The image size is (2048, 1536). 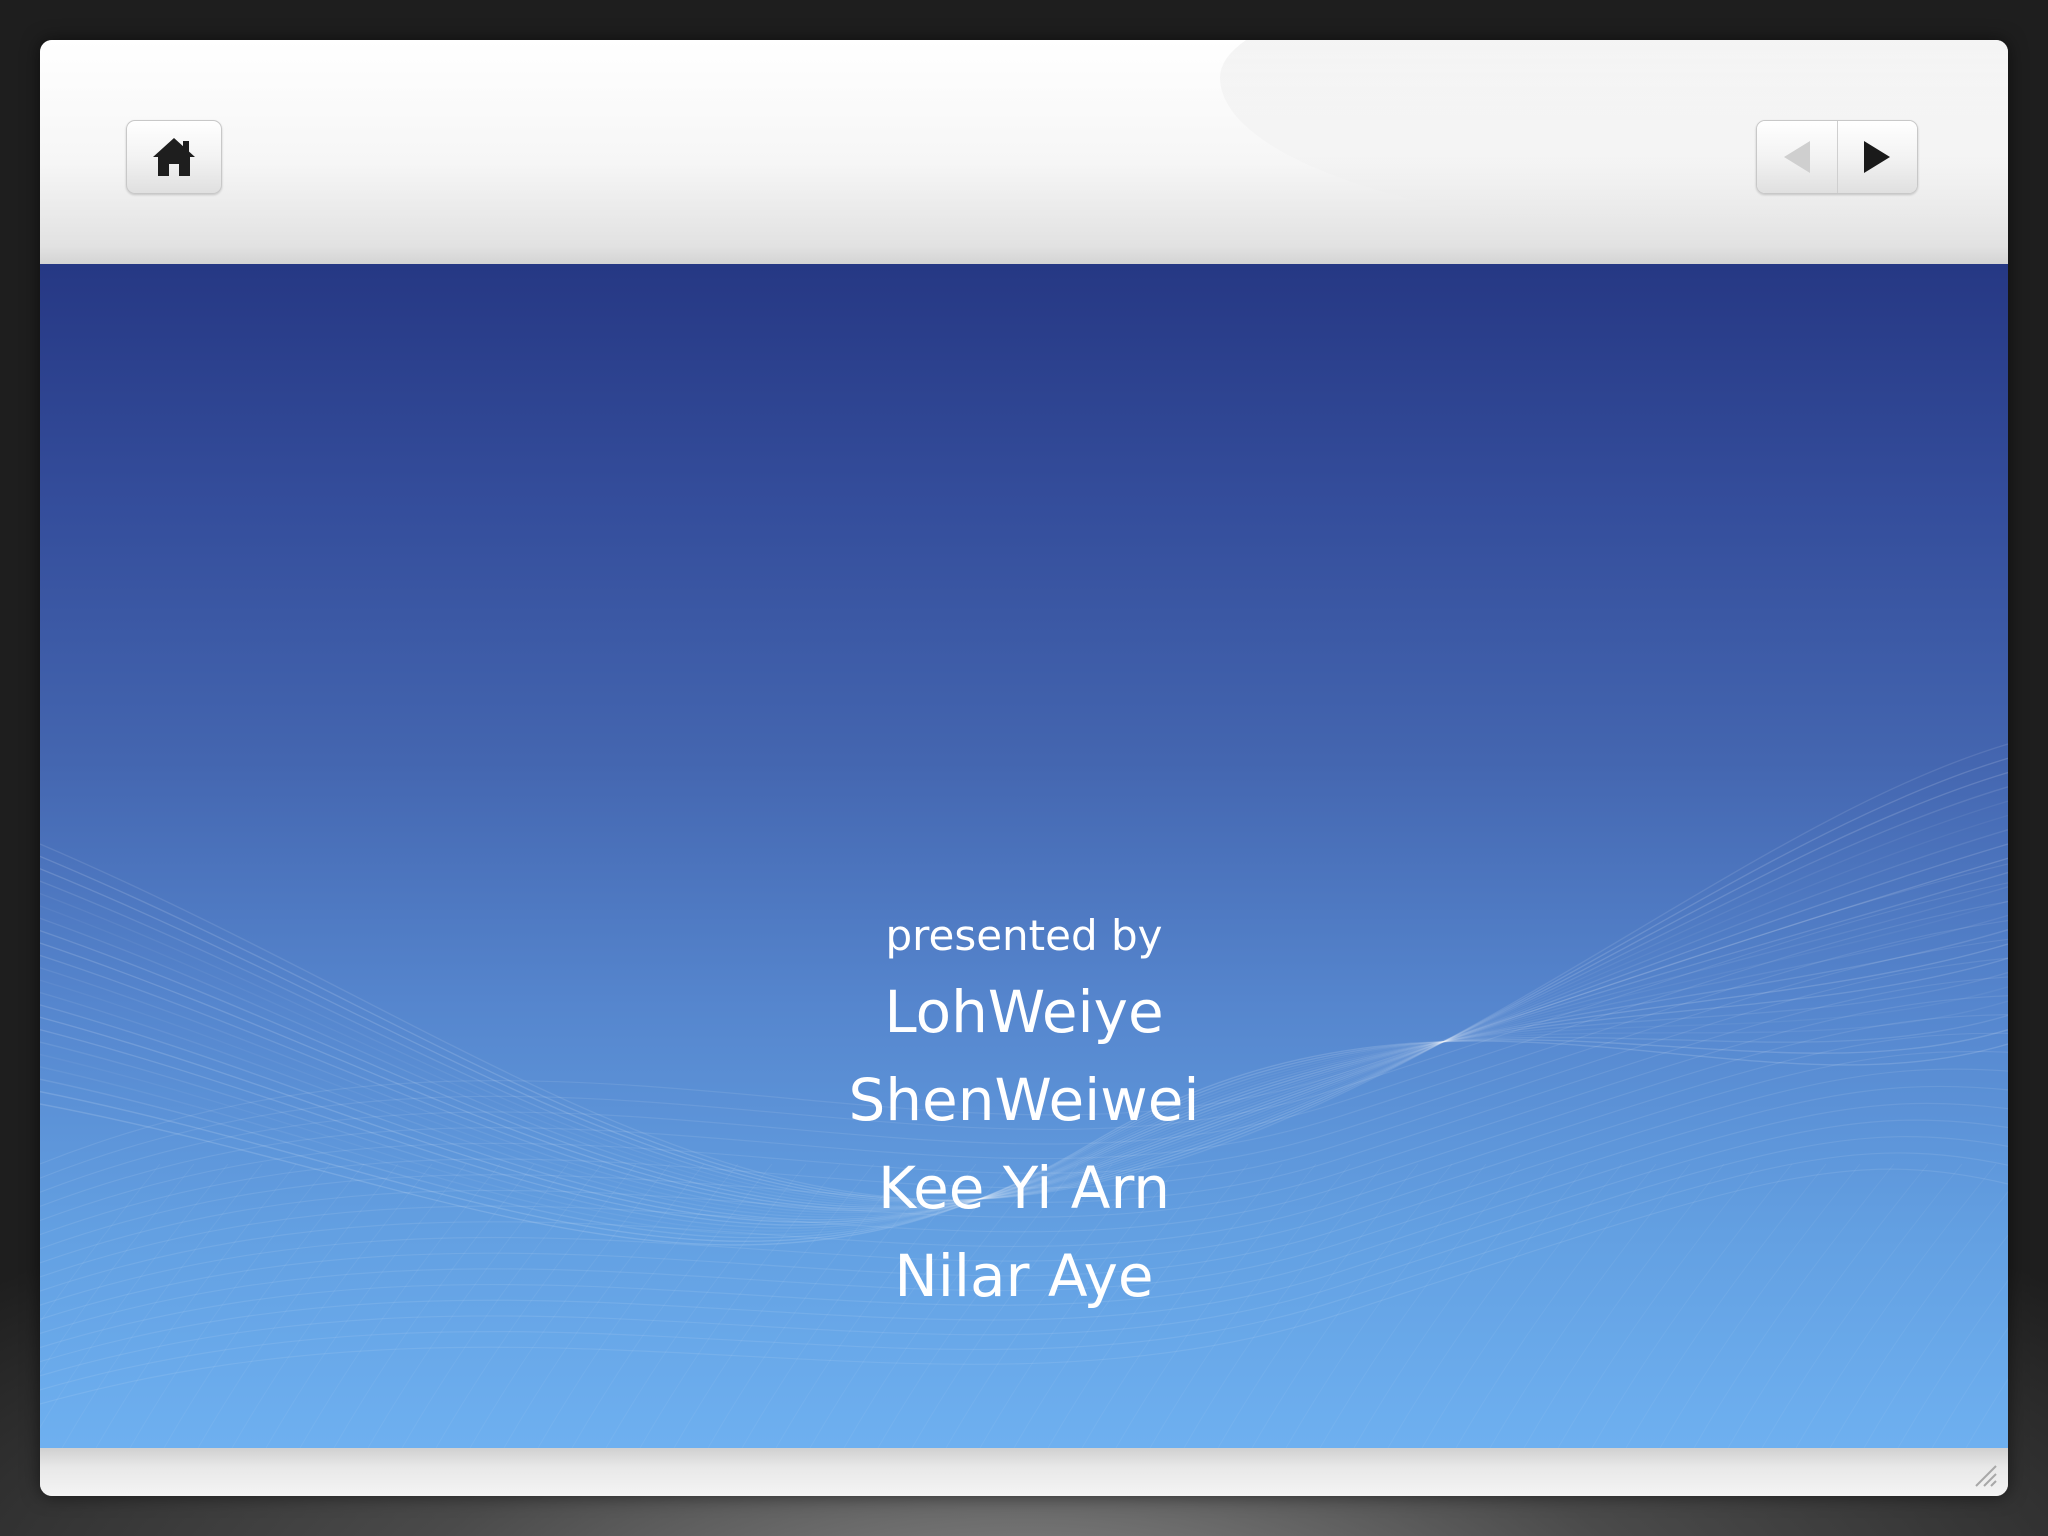 I want to click on home-button, so click(x=174, y=157).